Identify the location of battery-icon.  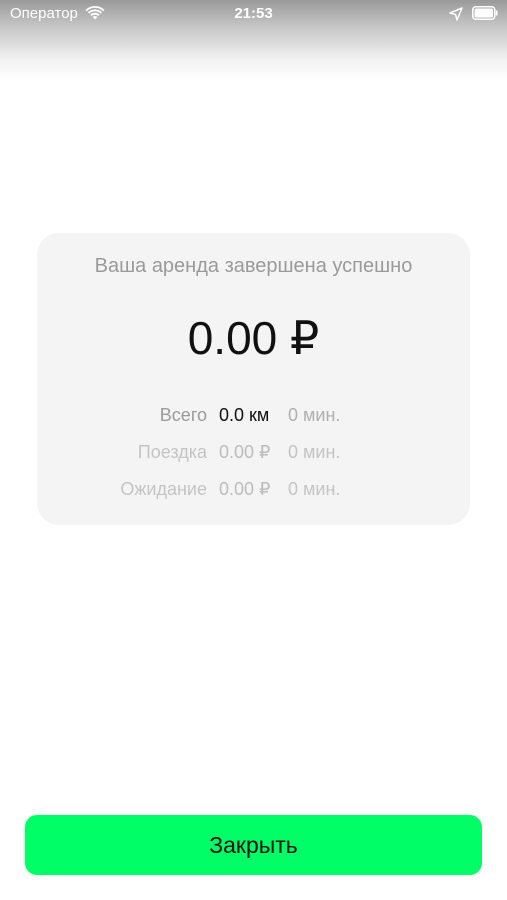
(485, 13).